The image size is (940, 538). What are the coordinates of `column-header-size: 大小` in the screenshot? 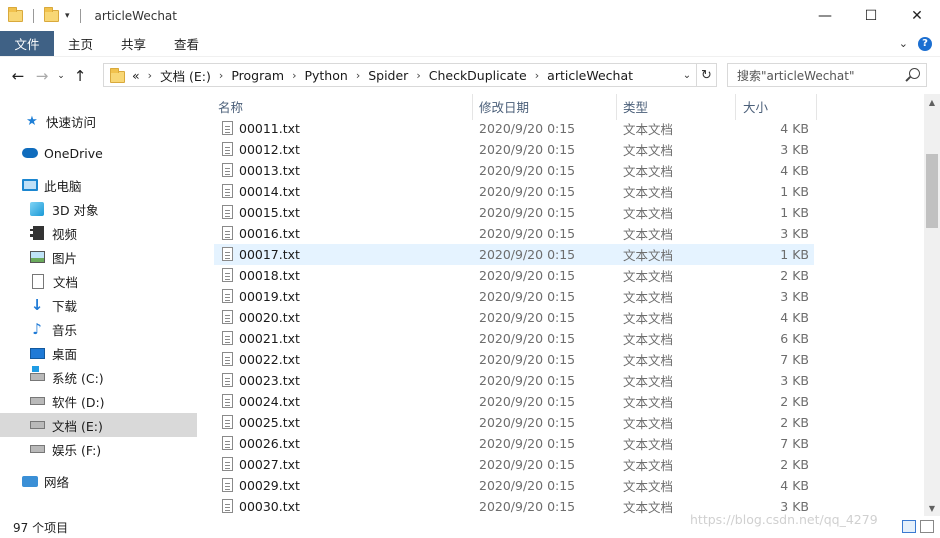 It's located at (778, 106).